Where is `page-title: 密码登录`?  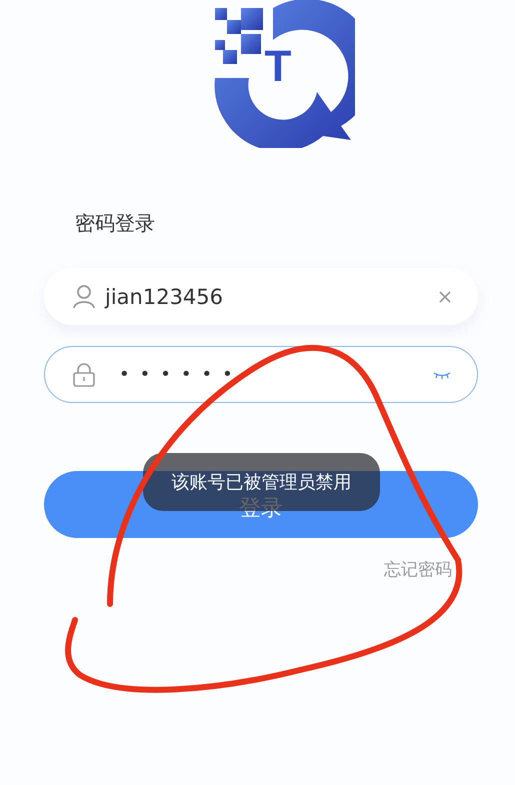 page-title: 密码登录 is located at coordinates (115, 223).